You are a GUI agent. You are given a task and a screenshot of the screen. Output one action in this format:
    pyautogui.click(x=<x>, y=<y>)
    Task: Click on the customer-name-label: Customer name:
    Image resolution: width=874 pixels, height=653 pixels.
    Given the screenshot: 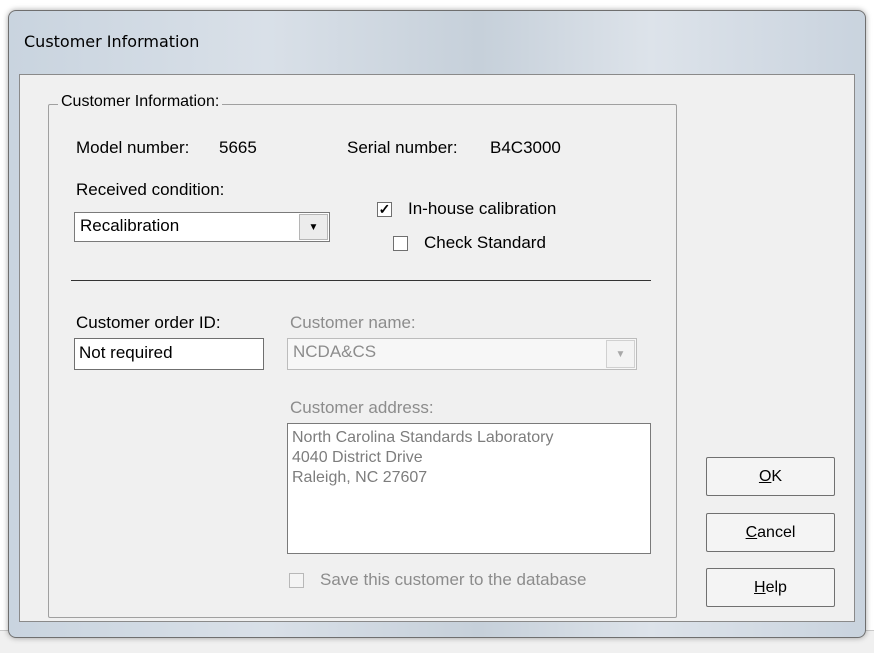 What is the action you would take?
    pyautogui.click(x=353, y=322)
    